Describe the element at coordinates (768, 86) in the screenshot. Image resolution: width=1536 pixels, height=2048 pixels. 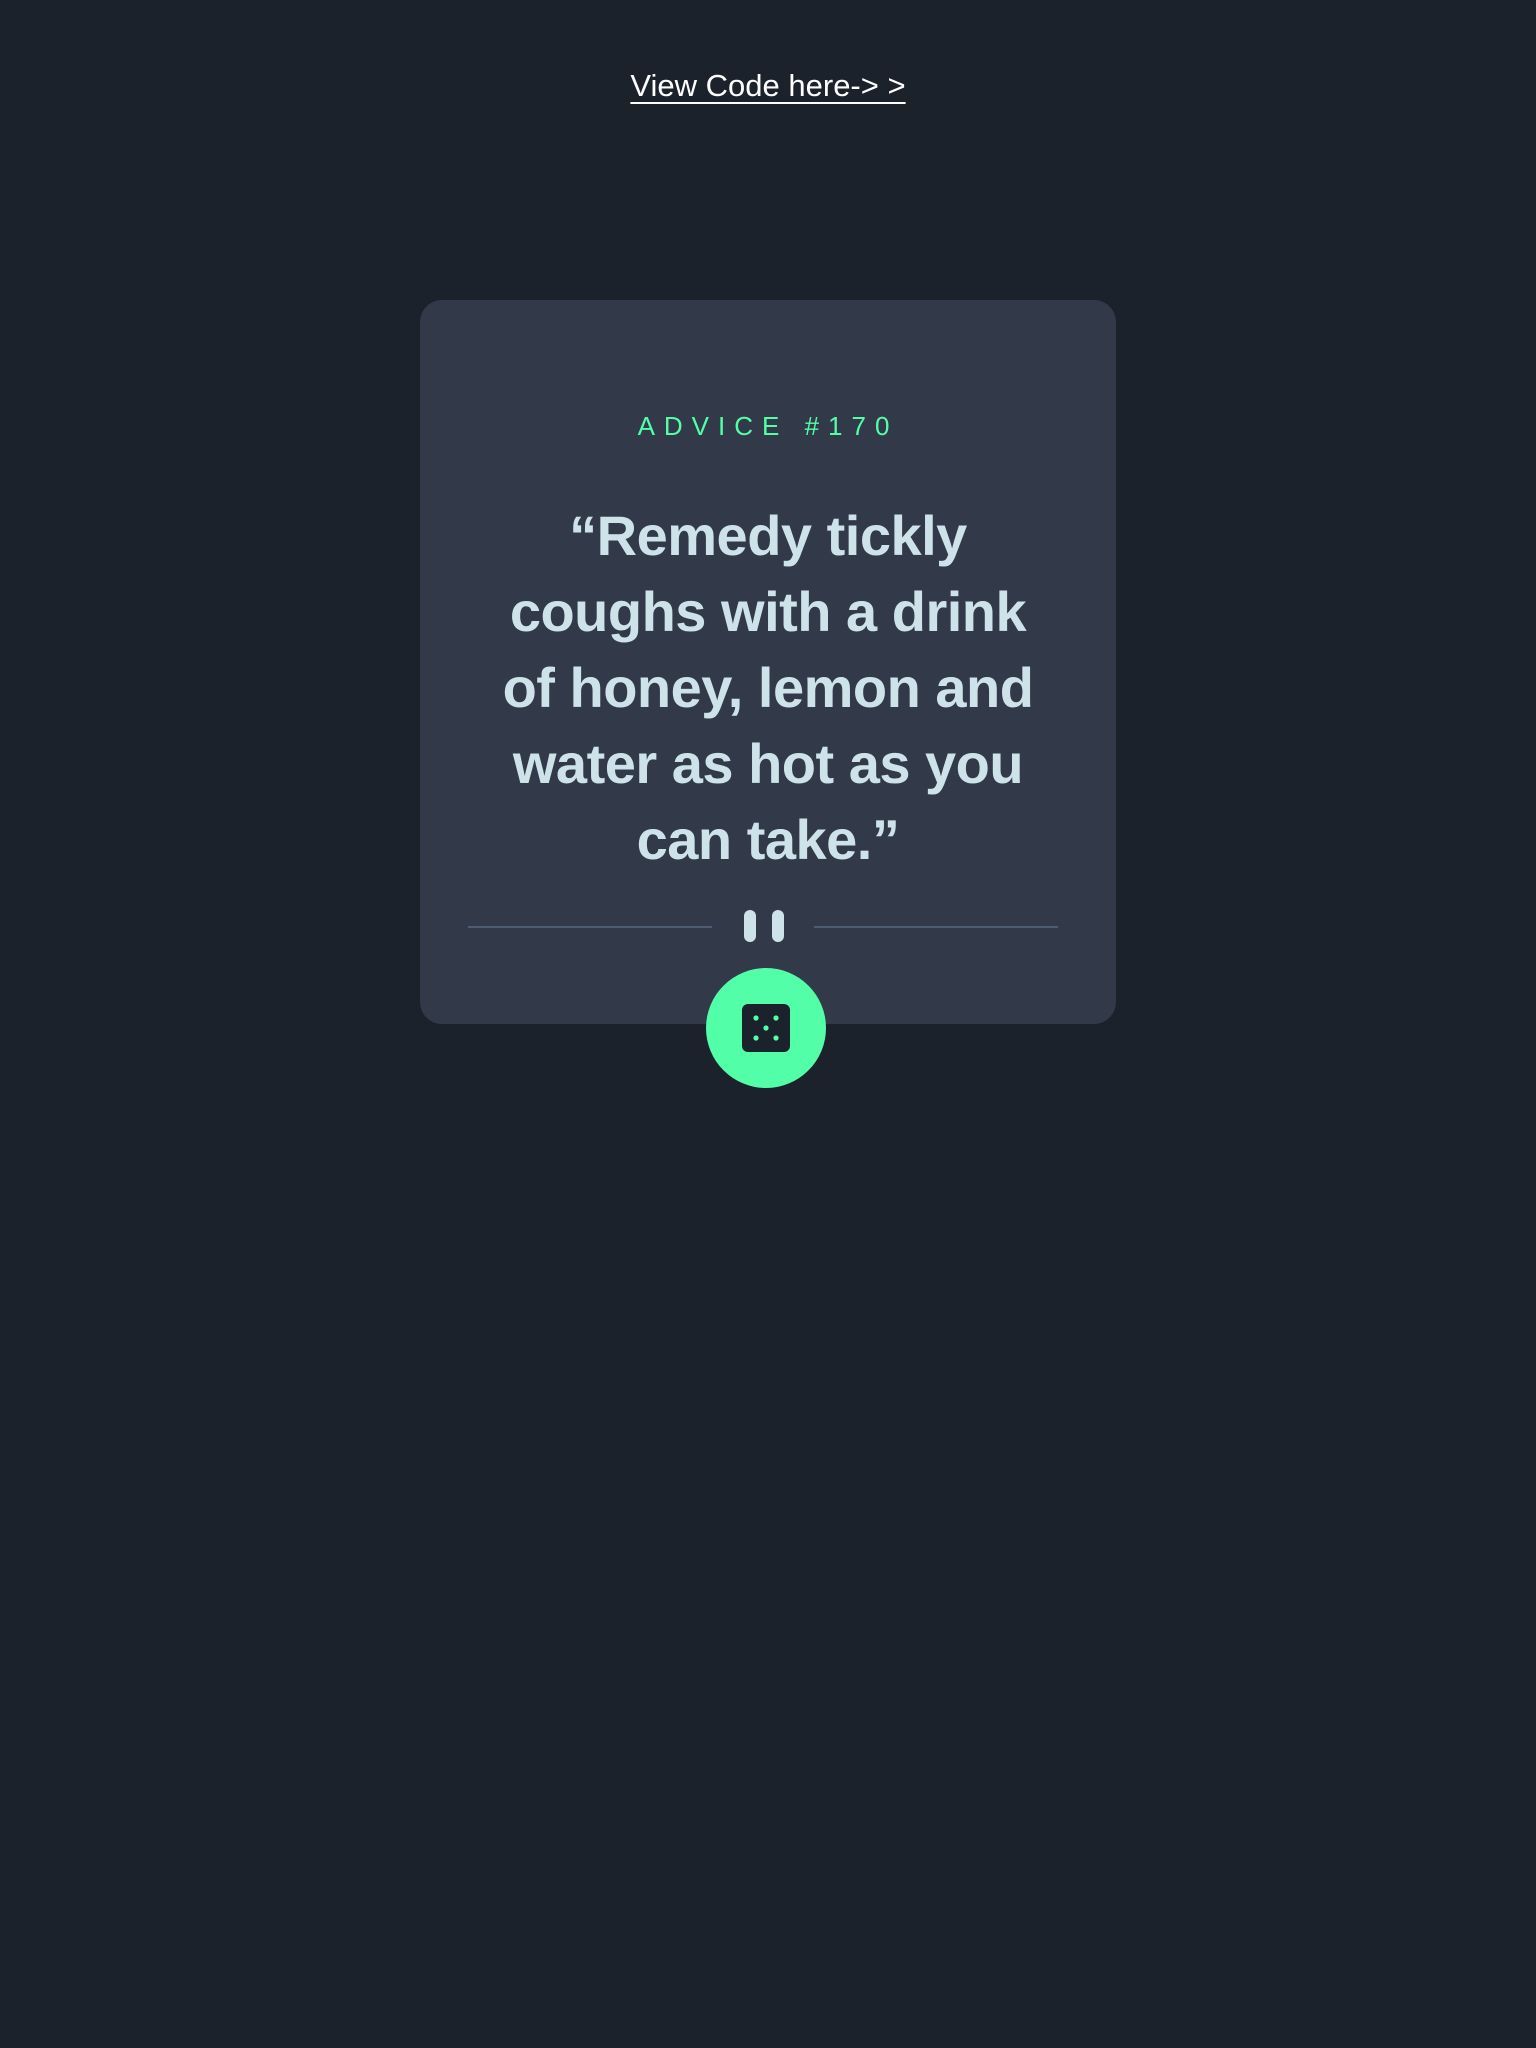
I see `view-code-link: View Code here-> >` at that location.